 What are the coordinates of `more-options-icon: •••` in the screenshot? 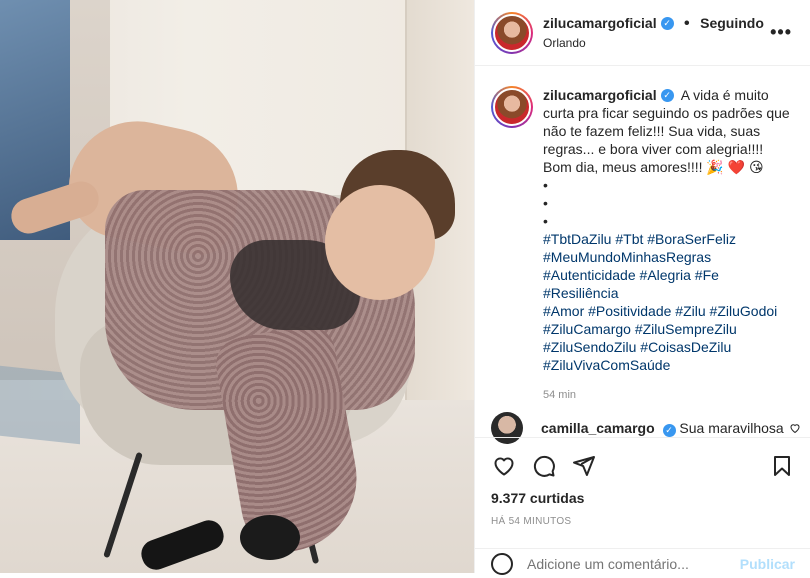 It's located at (781, 32).